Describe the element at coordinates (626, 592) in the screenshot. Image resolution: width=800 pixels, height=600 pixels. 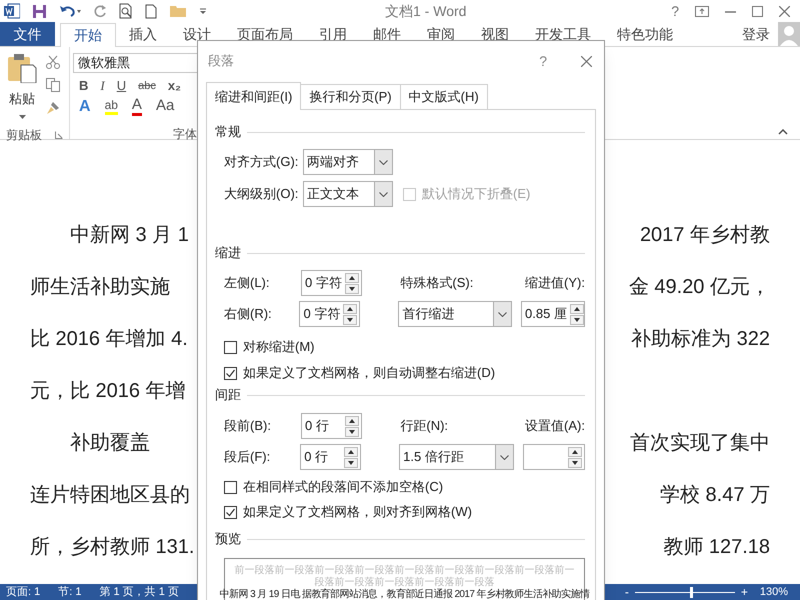
I see `zoom-out-button: -` at that location.